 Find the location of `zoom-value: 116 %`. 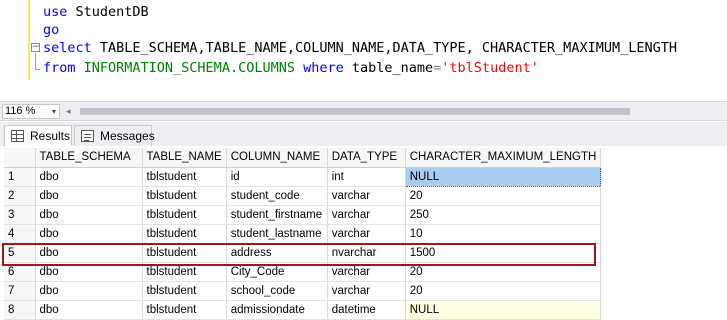

zoom-value: 116 % is located at coordinates (20, 111).